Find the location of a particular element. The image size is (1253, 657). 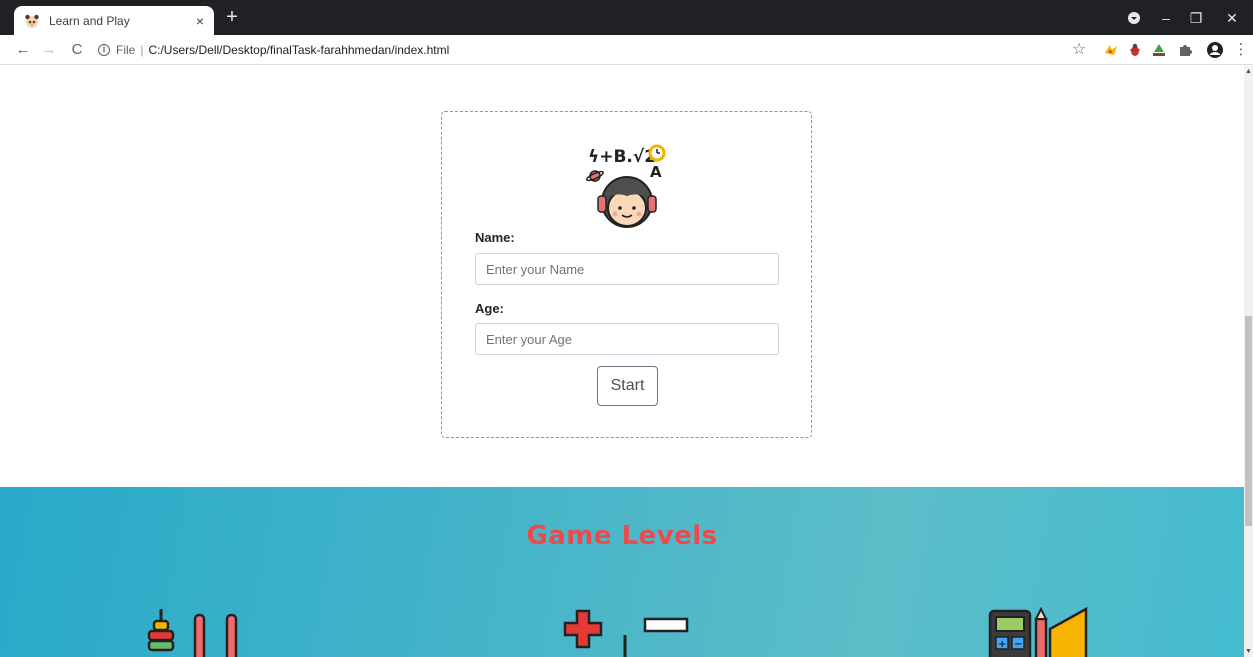

info-icon: i is located at coordinates (104, 50).